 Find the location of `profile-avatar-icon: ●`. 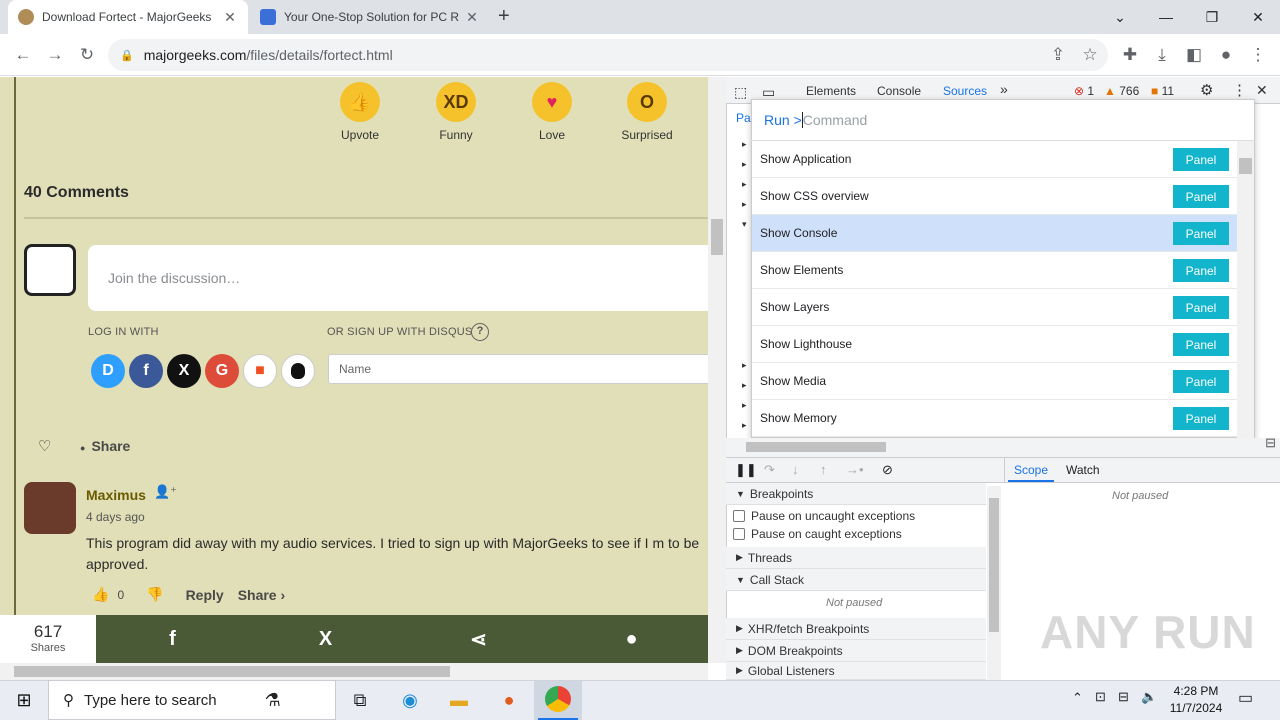

profile-avatar-icon: ● is located at coordinates (1226, 55).